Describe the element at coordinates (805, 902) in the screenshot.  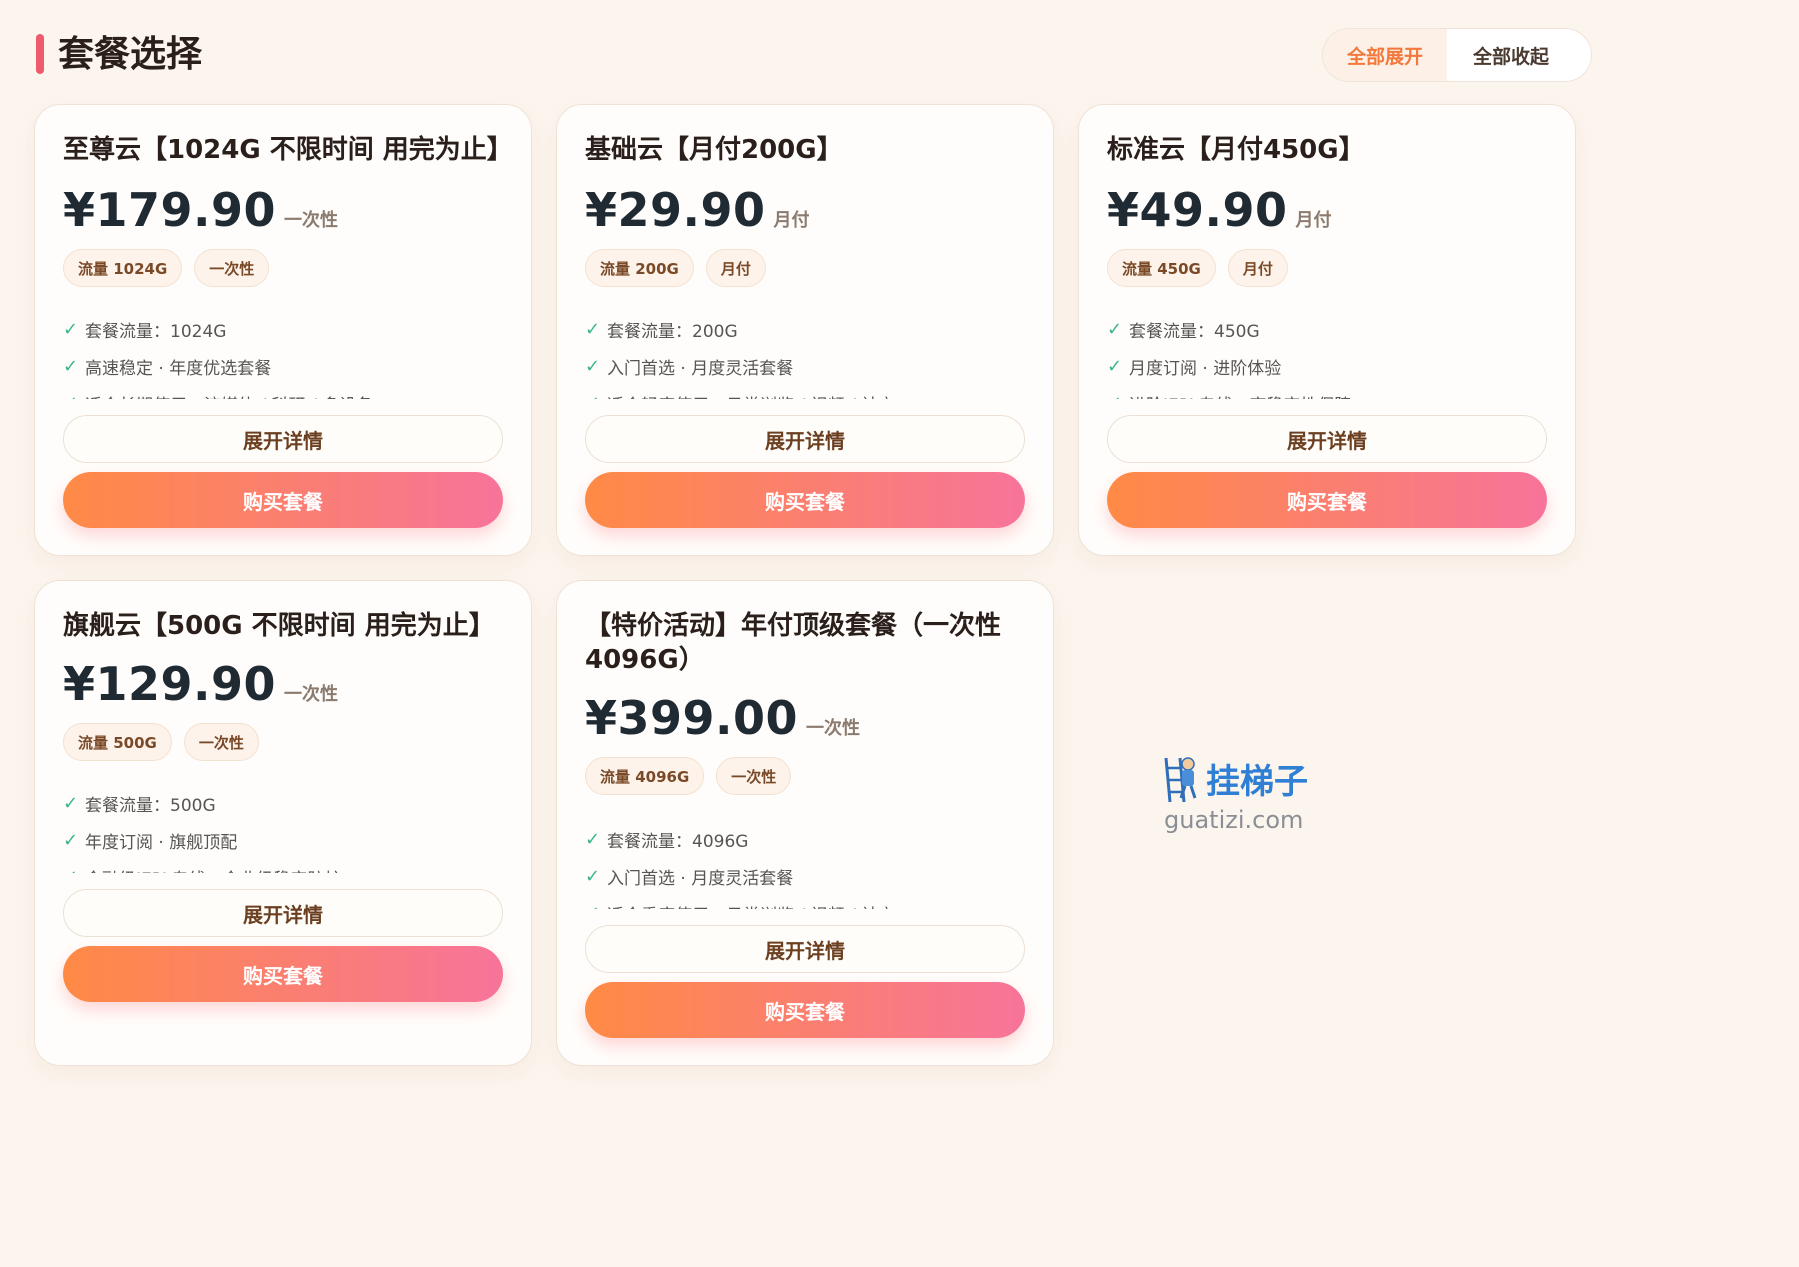
I see `feature-item: ✓适合重度使用：日常浏览 / 视频 / 社交` at that location.